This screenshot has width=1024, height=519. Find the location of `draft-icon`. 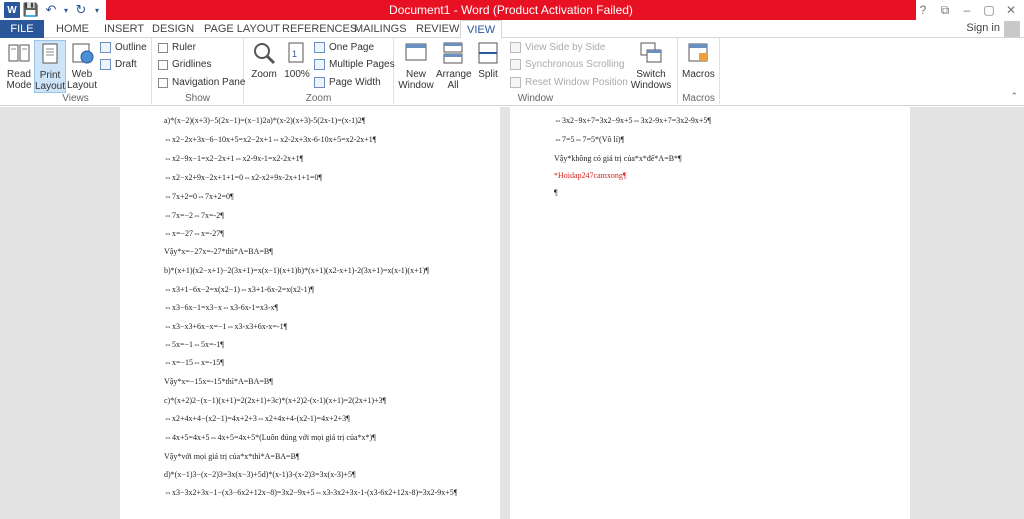

draft-icon is located at coordinates (105, 64).